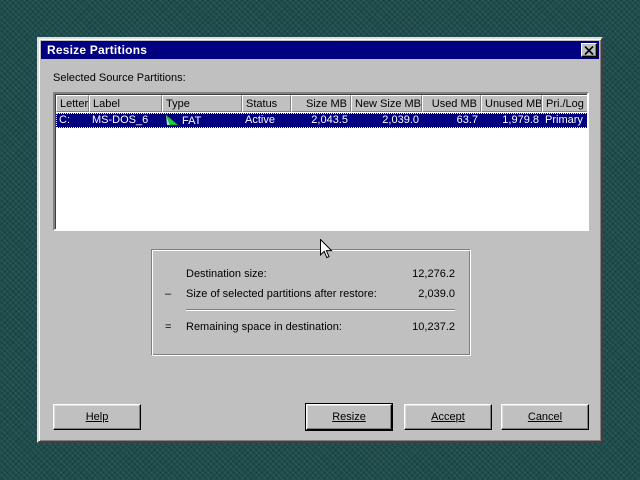  Describe the element at coordinates (564, 103) in the screenshot. I see `column-header-pri-log: Pri./Log` at that location.